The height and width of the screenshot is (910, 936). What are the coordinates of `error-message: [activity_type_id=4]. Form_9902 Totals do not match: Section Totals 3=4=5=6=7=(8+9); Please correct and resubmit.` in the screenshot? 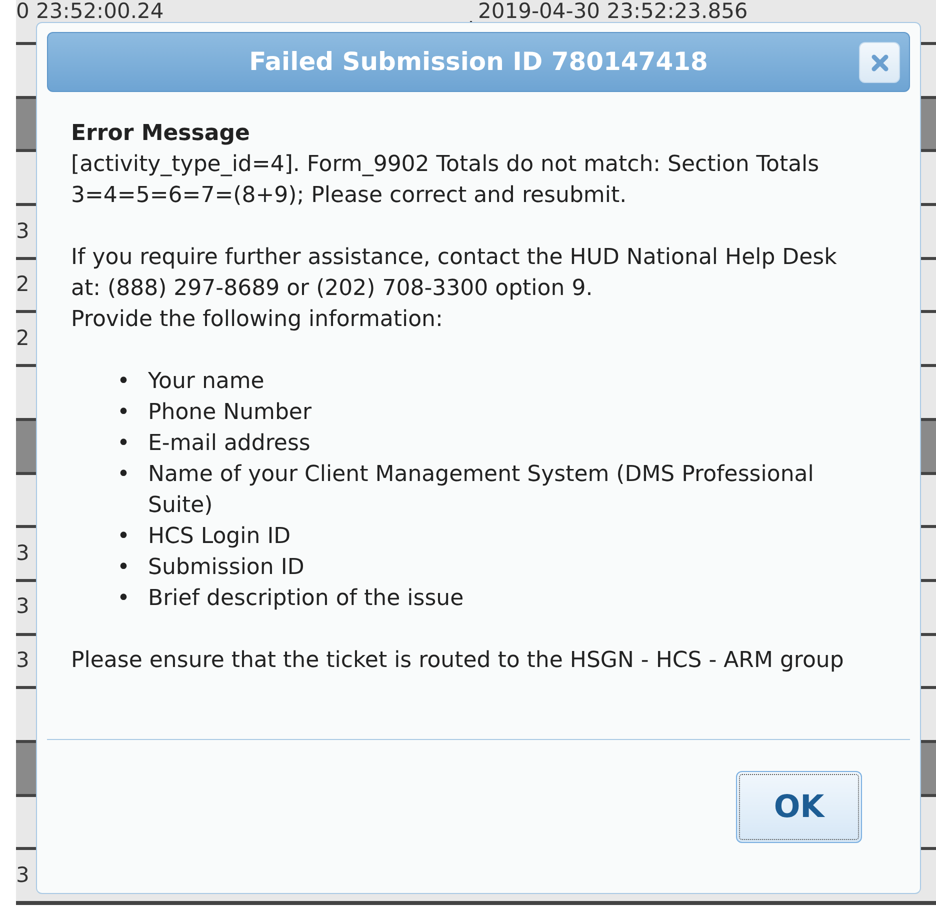 It's located at (445, 180).